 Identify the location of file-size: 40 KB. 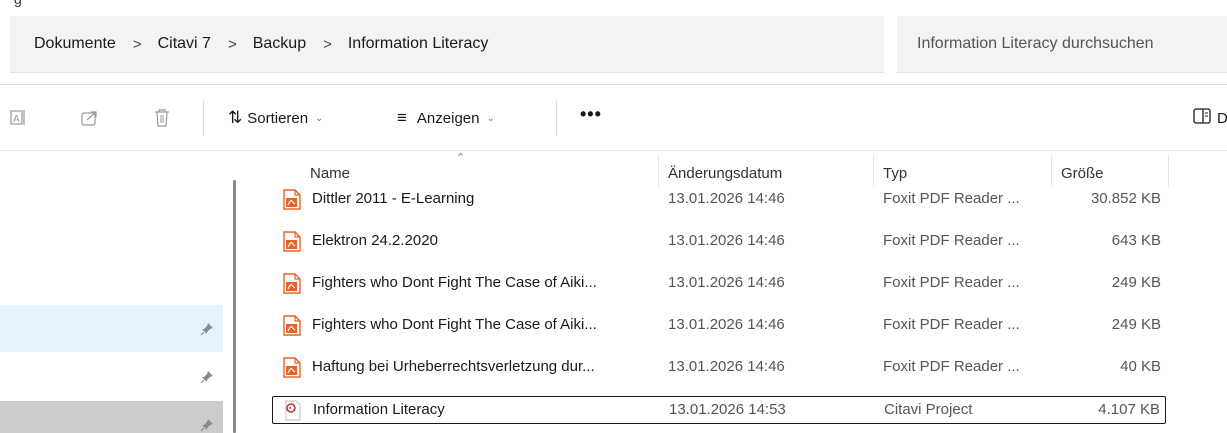
(1140, 366).